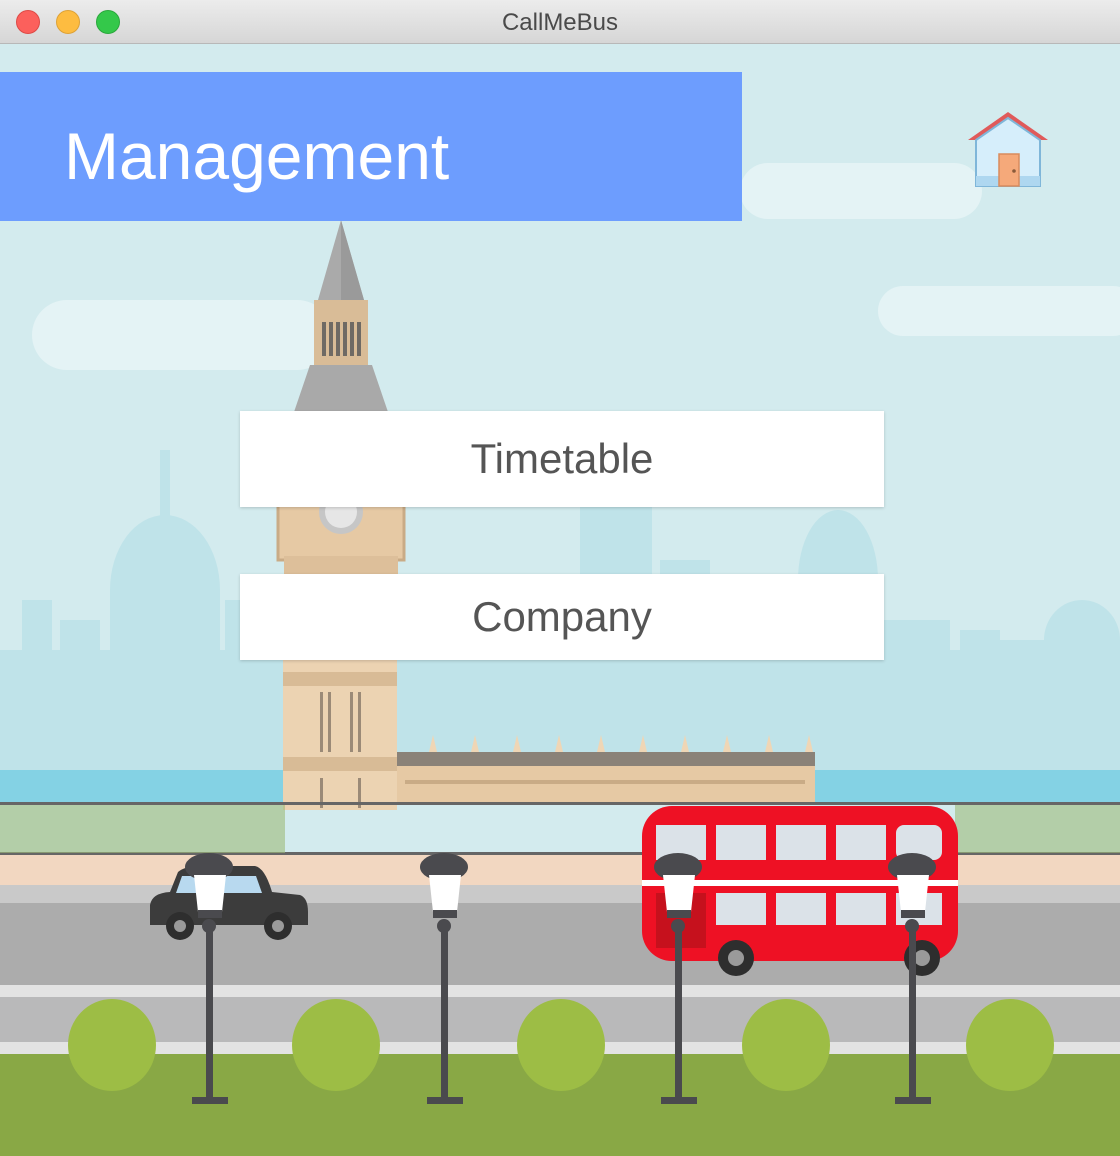  Describe the element at coordinates (562, 459) in the screenshot. I see `timetable-button: Timetable` at that location.